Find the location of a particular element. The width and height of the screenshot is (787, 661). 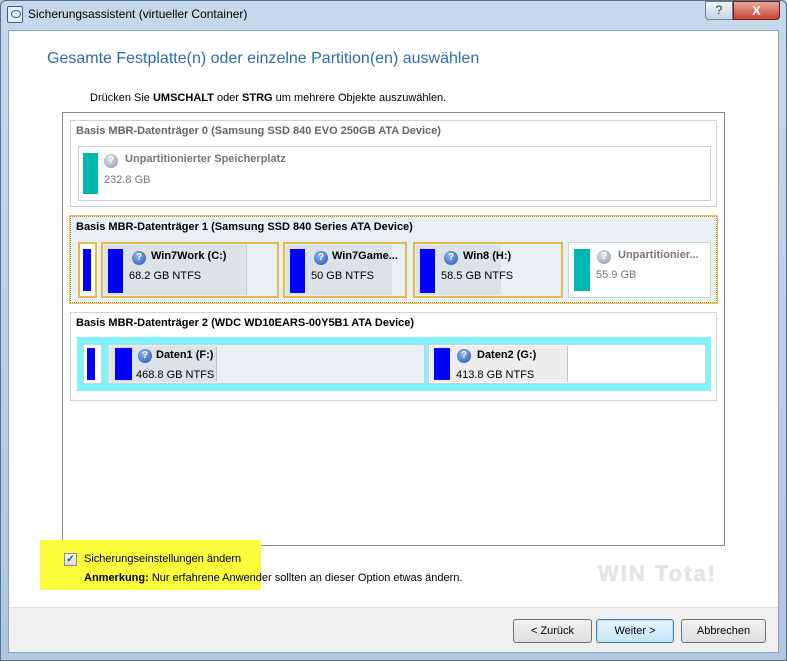

partition-name: Win8 (H:) is located at coordinates (487, 256).